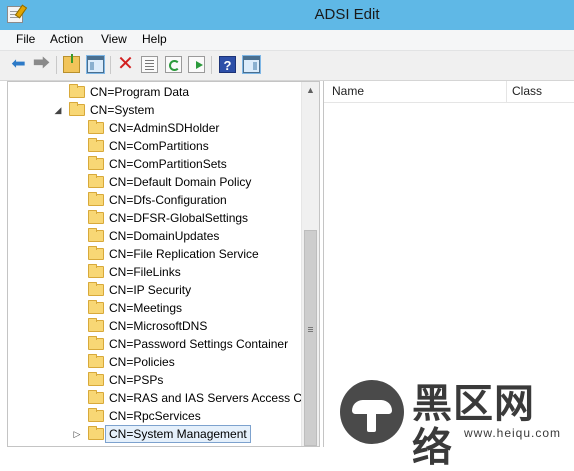 The height and width of the screenshot is (471, 574). What do you see at coordinates (168, 164) in the screenshot?
I see `tree-item-label: CN=ComPartitionSets` at bounding box center [168, 164].